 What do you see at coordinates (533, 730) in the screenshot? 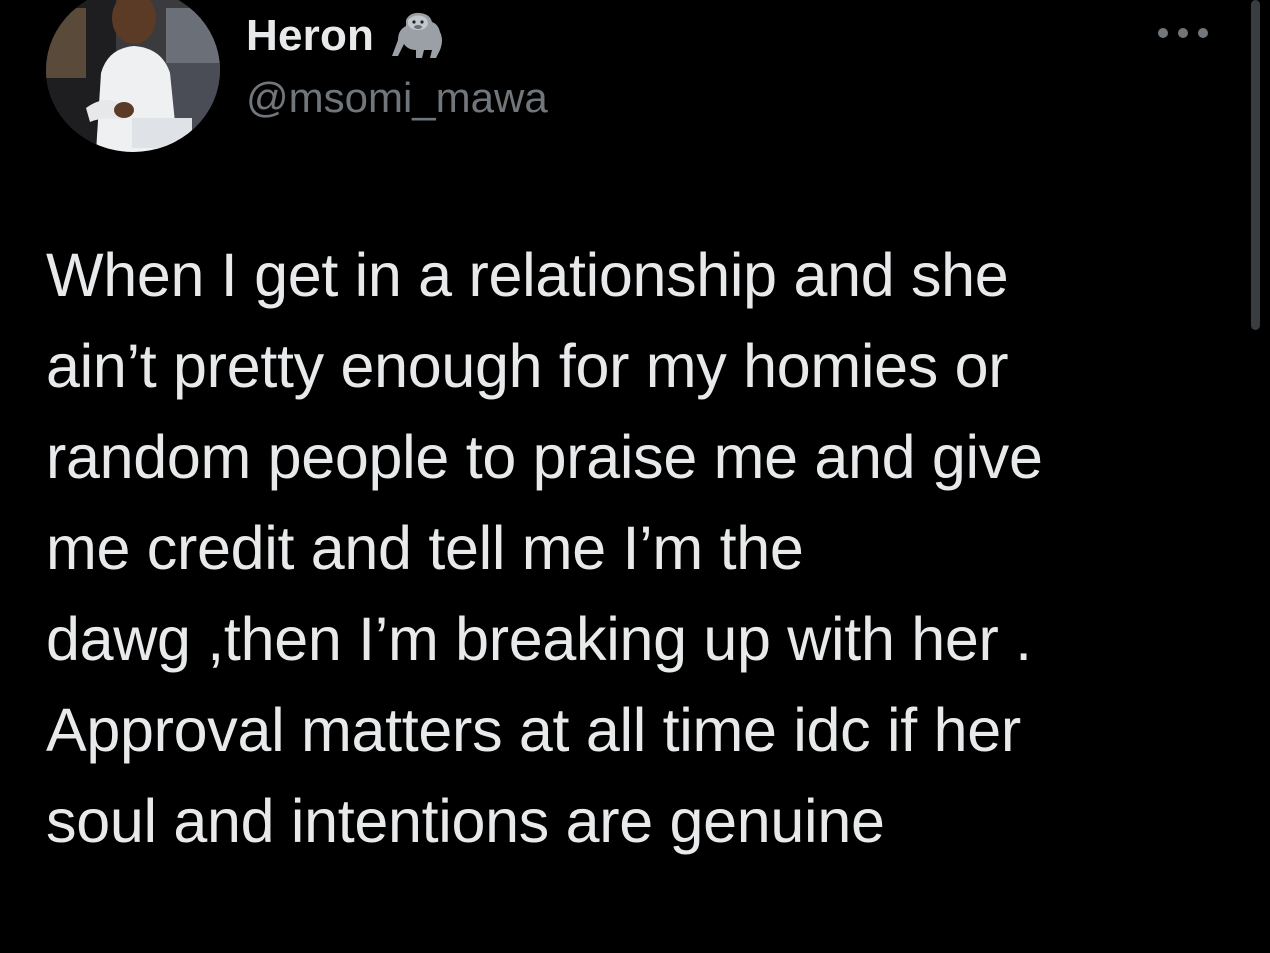
I see `tweet-text-line: Approval matters at all time idc if her` at bounding box center [533, 730].